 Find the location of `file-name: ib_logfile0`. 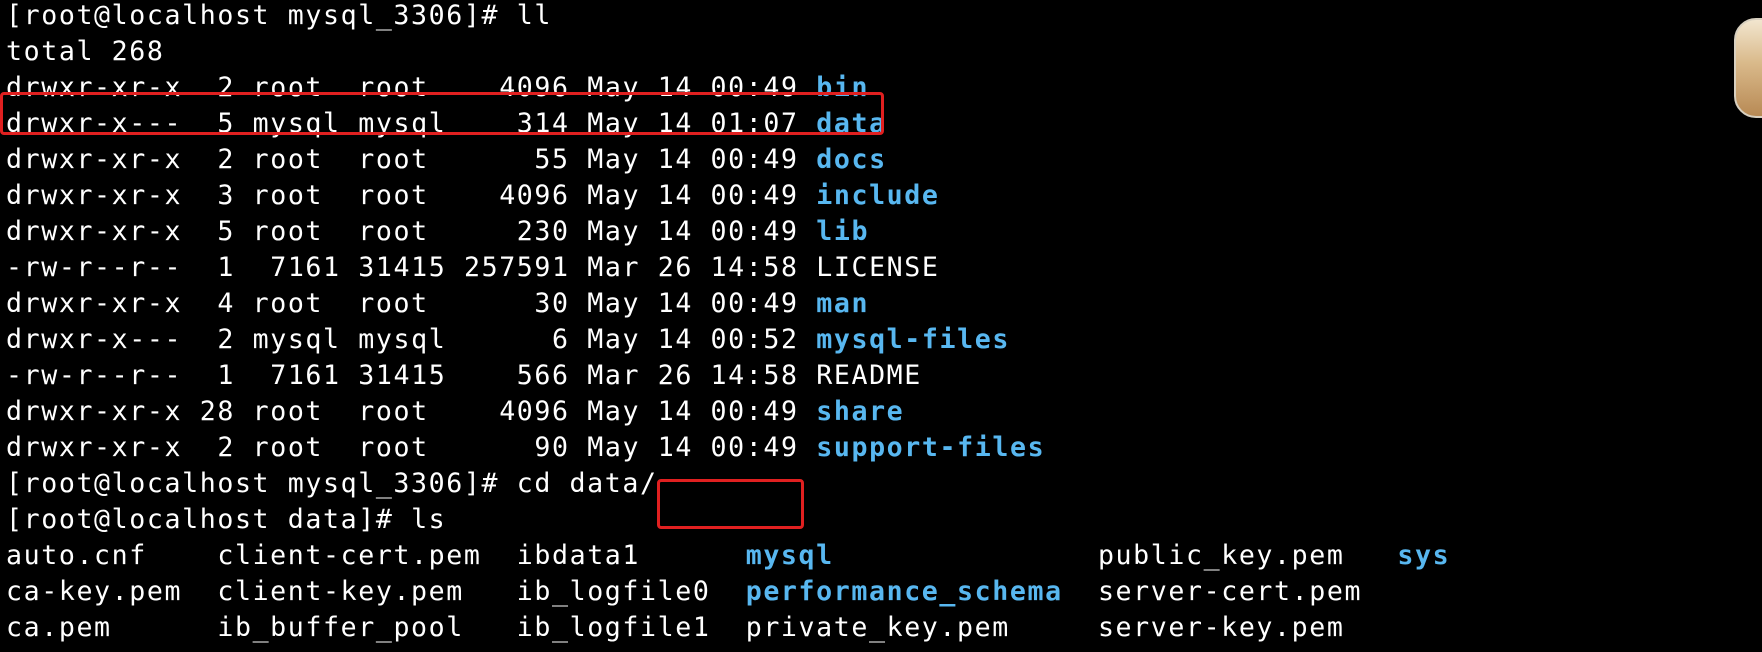

file-name: ib_logfile0 is located at coordinates (614, 591).